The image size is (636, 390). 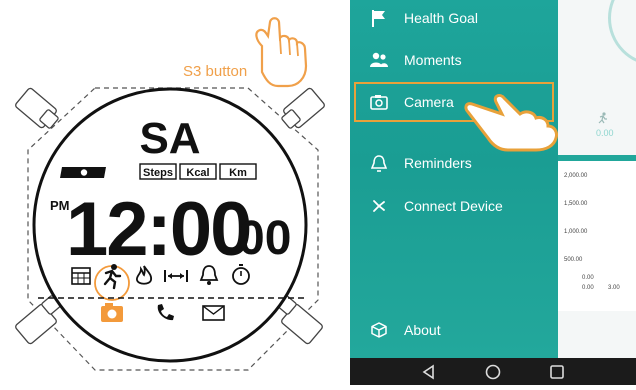 I want to click on menu-label-about: About, so click(x=422, y=330).